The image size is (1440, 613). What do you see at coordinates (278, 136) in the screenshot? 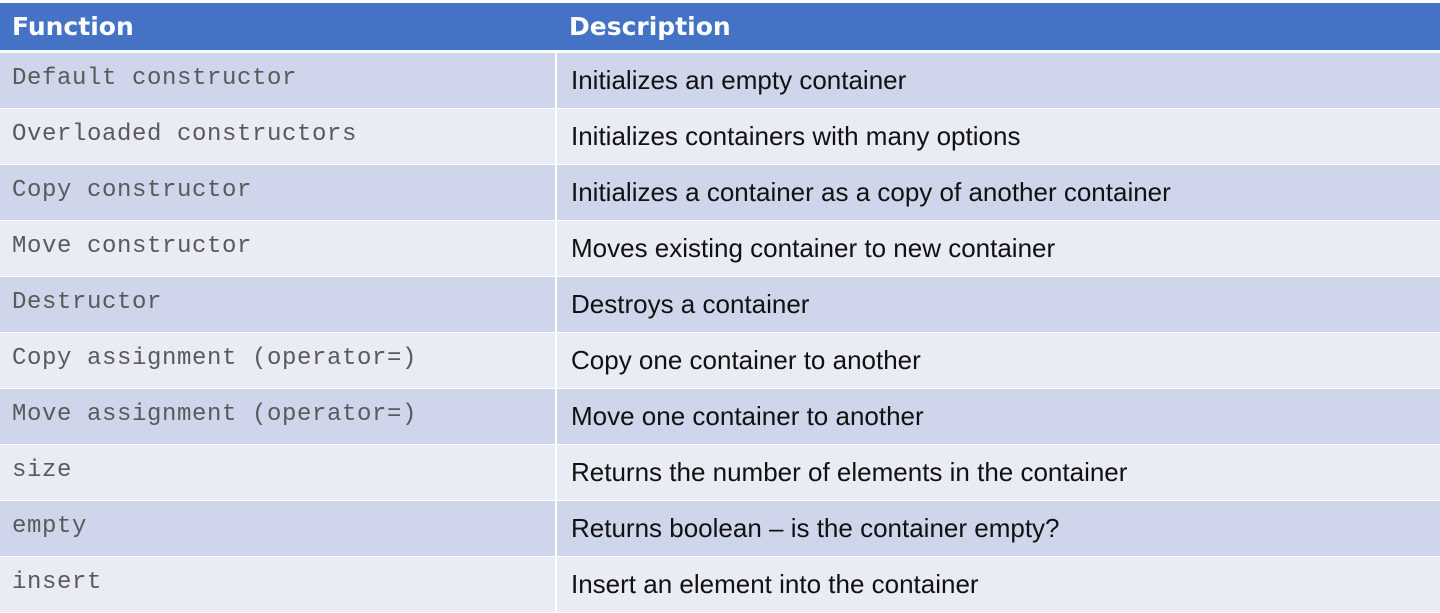
I see `function-cell: Overloaded constructors` at bounding box center [278, 136].